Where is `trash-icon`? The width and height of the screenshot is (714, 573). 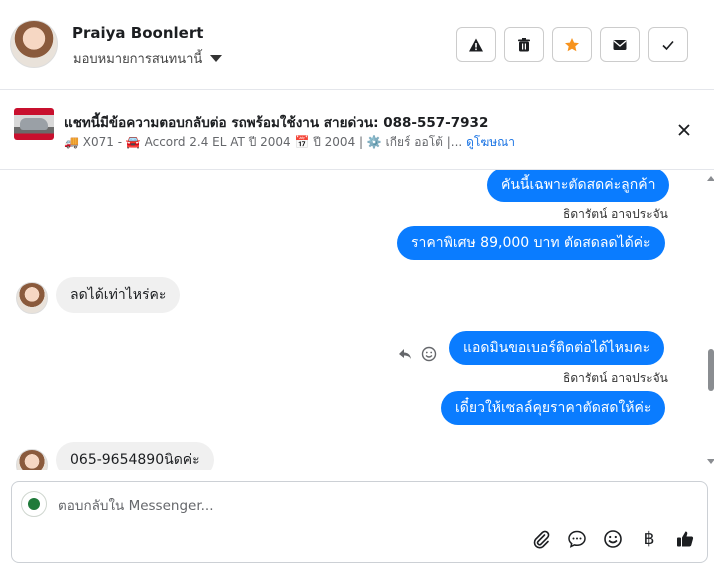 trash-icon is located at coordinates (524, 44).